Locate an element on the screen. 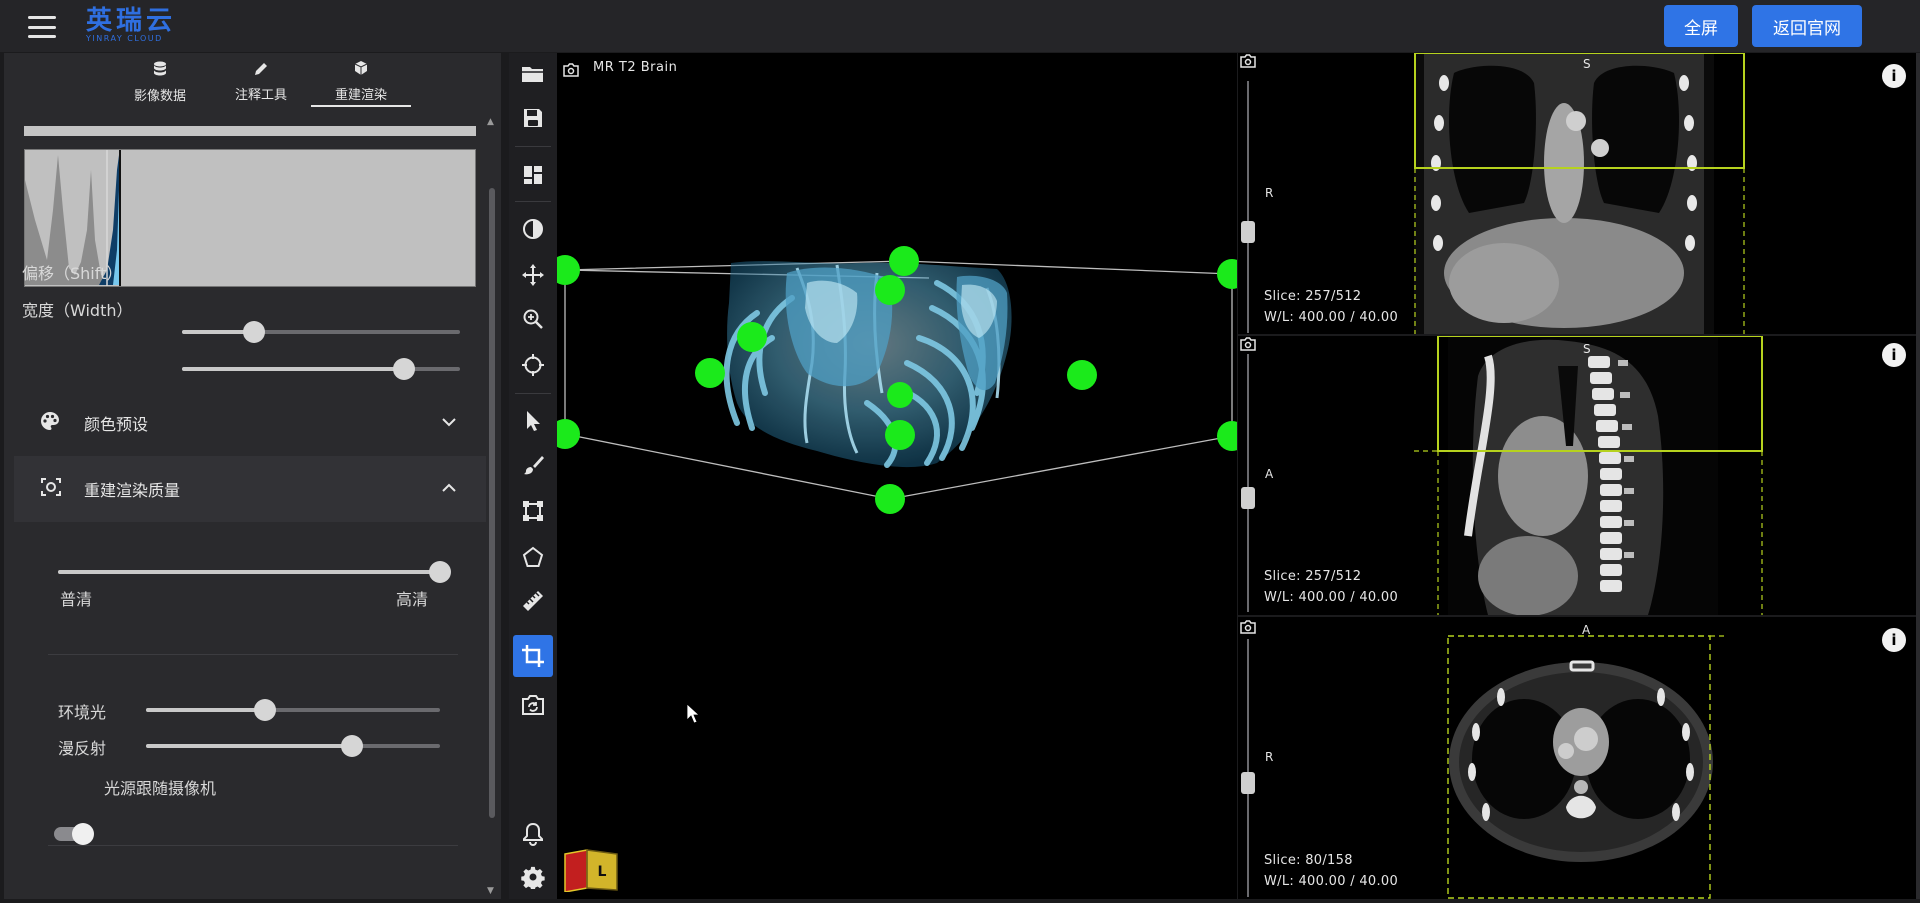  orientation-cube: L is located at coordinates (591, 870).